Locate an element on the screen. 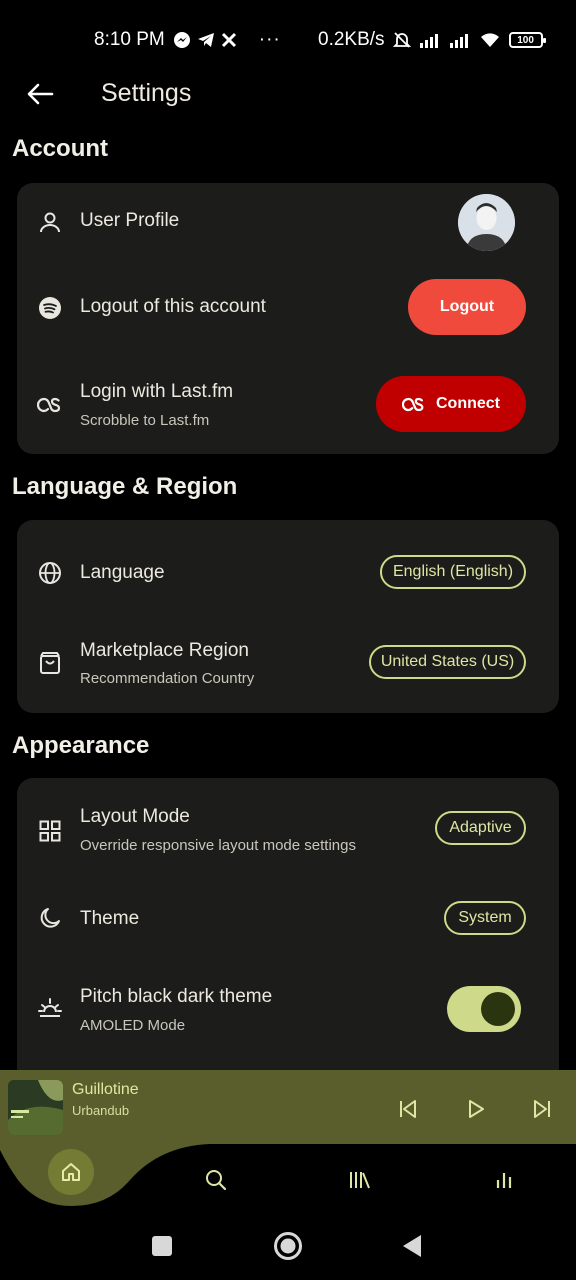 Image resolution: width=576 pixels, height=1280 pixels. layout-mode-label: Layout Mode is located at coordinates (135, 816).